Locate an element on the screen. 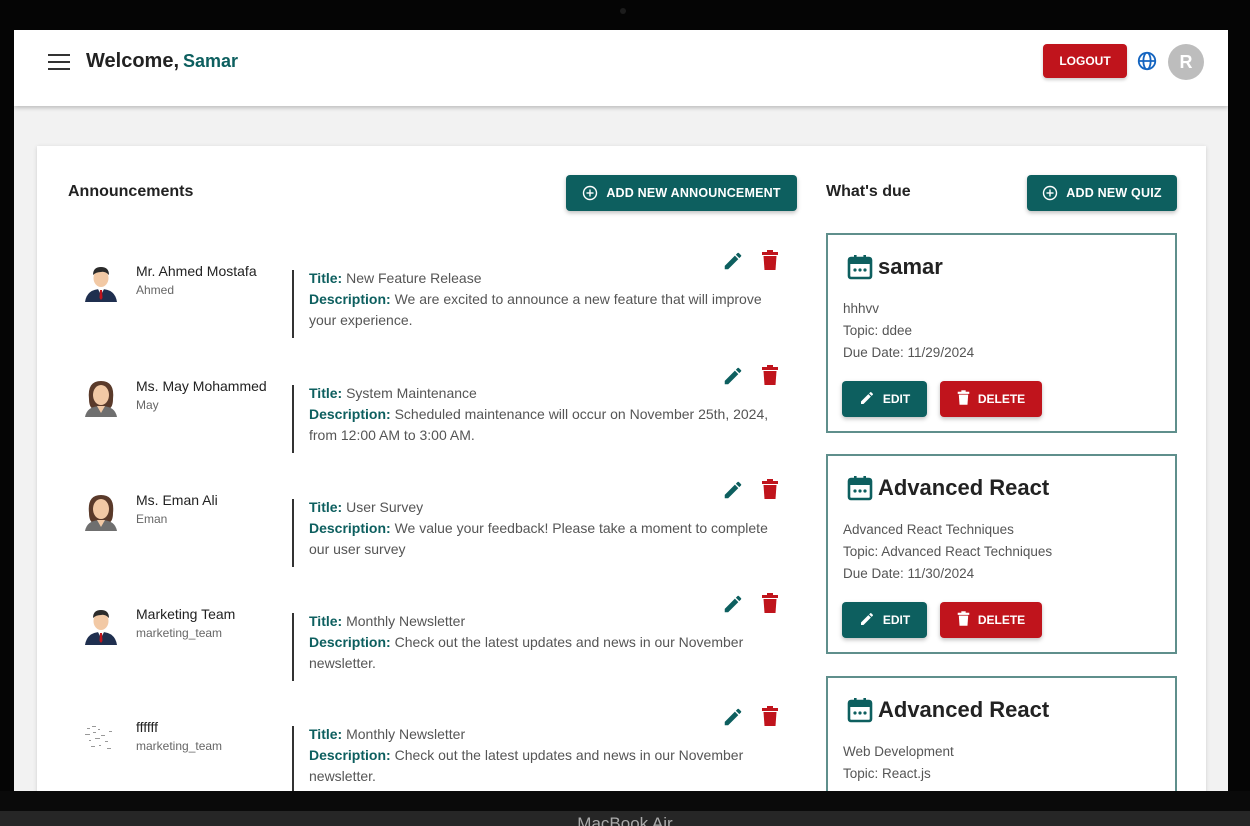 This screenshot has width=1250, height=826. app-bar: Welcome, Samar LOGOUT R is located at coordinates (621, 68).